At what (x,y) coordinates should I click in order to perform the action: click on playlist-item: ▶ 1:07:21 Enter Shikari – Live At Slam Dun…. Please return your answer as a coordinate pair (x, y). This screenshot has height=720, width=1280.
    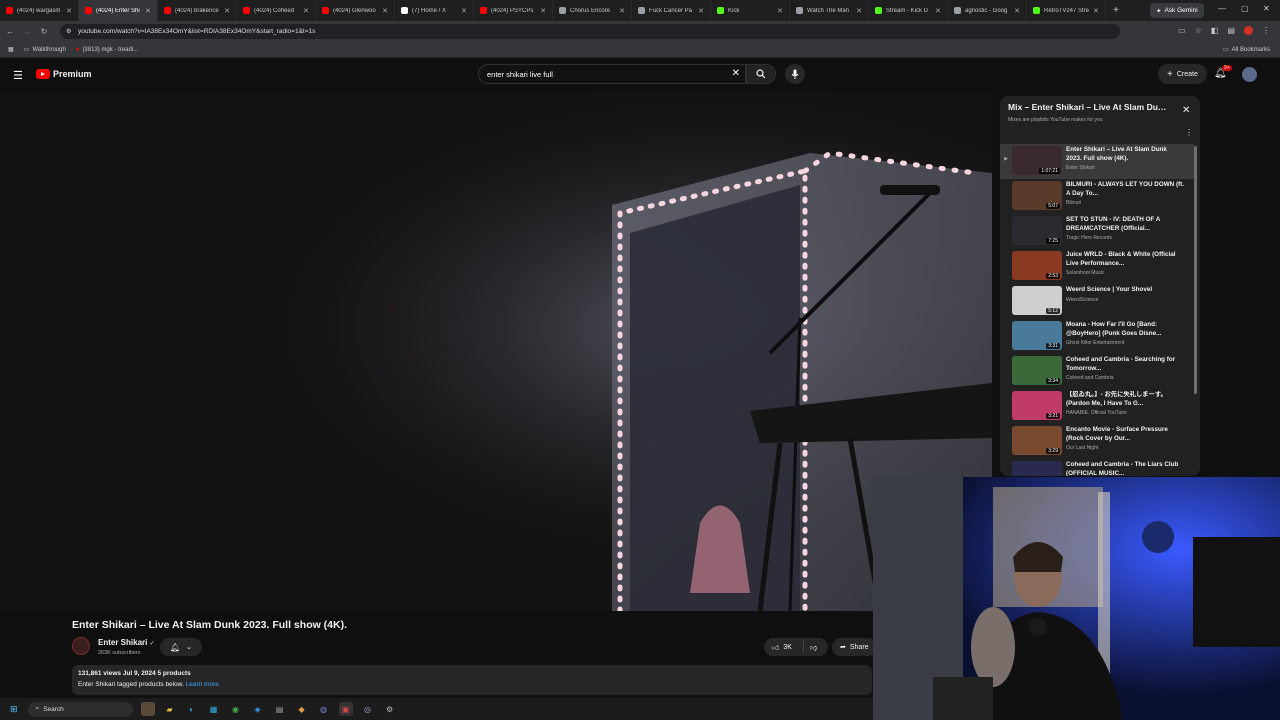
    Looking at the image, I should click on (1097, 161).